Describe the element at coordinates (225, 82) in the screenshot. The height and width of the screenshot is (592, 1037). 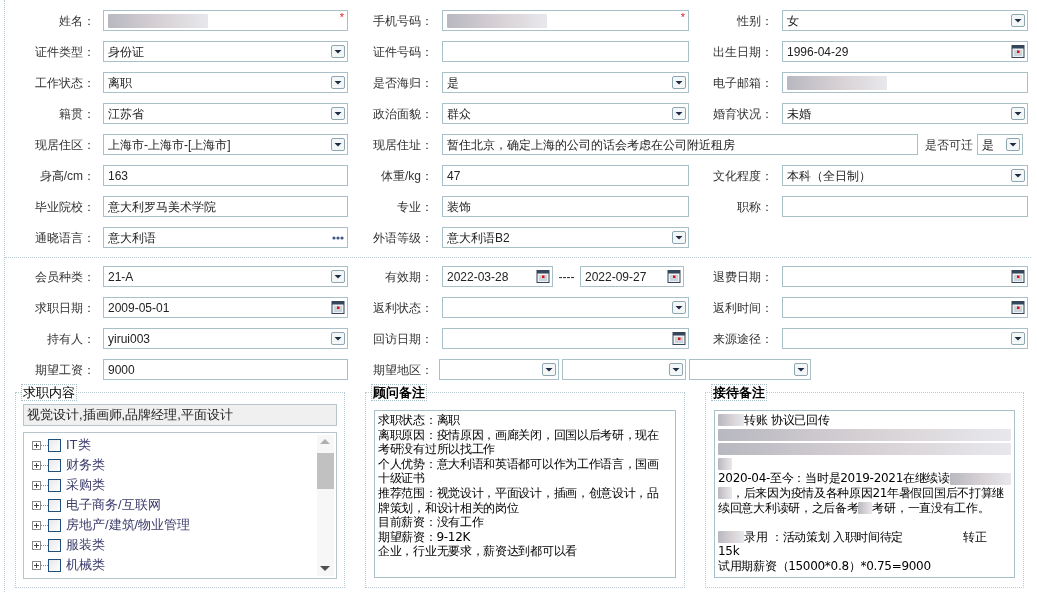
I see `dropdown-field: 离职` at that location.